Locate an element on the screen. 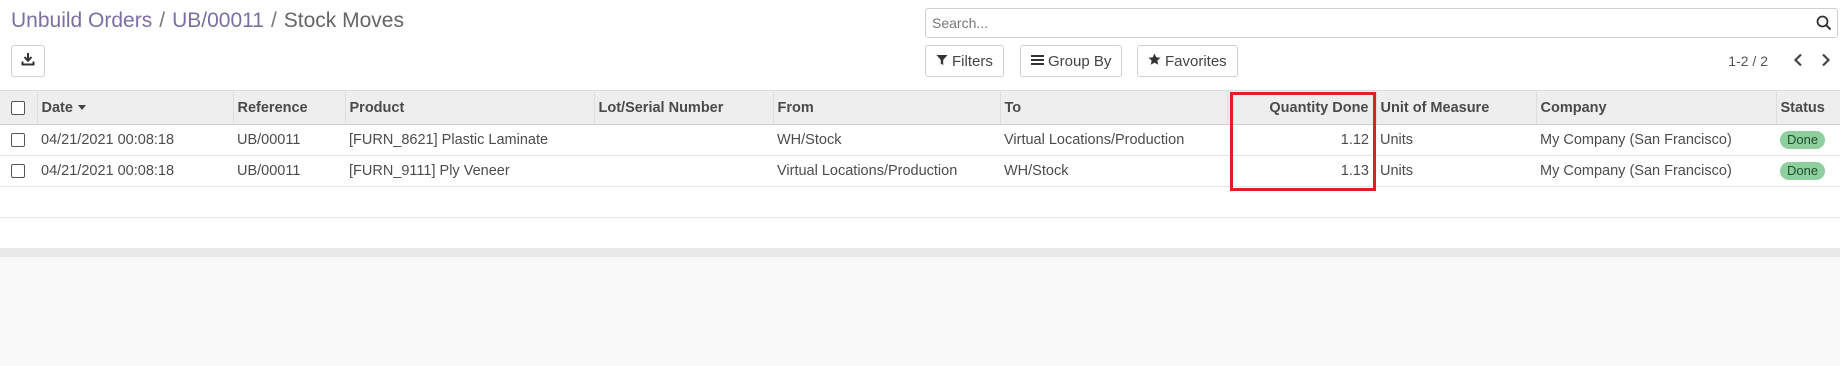  column-header-label: Date is located at coordinates (57, 107).